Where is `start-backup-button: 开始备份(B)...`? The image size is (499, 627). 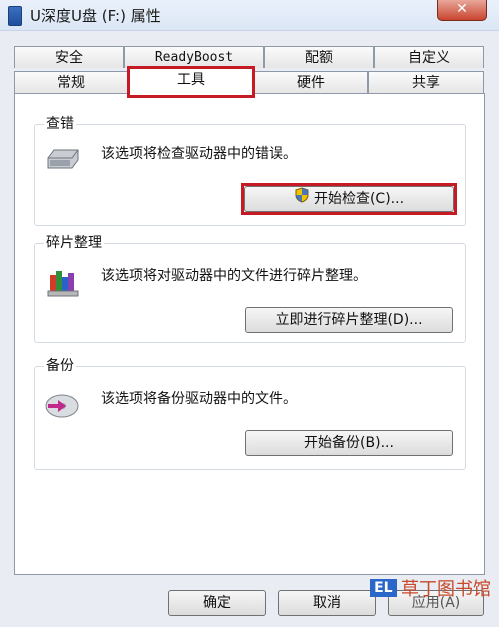
start-backup-button: 开始备份(B)... is located at coordinates (349, 443).